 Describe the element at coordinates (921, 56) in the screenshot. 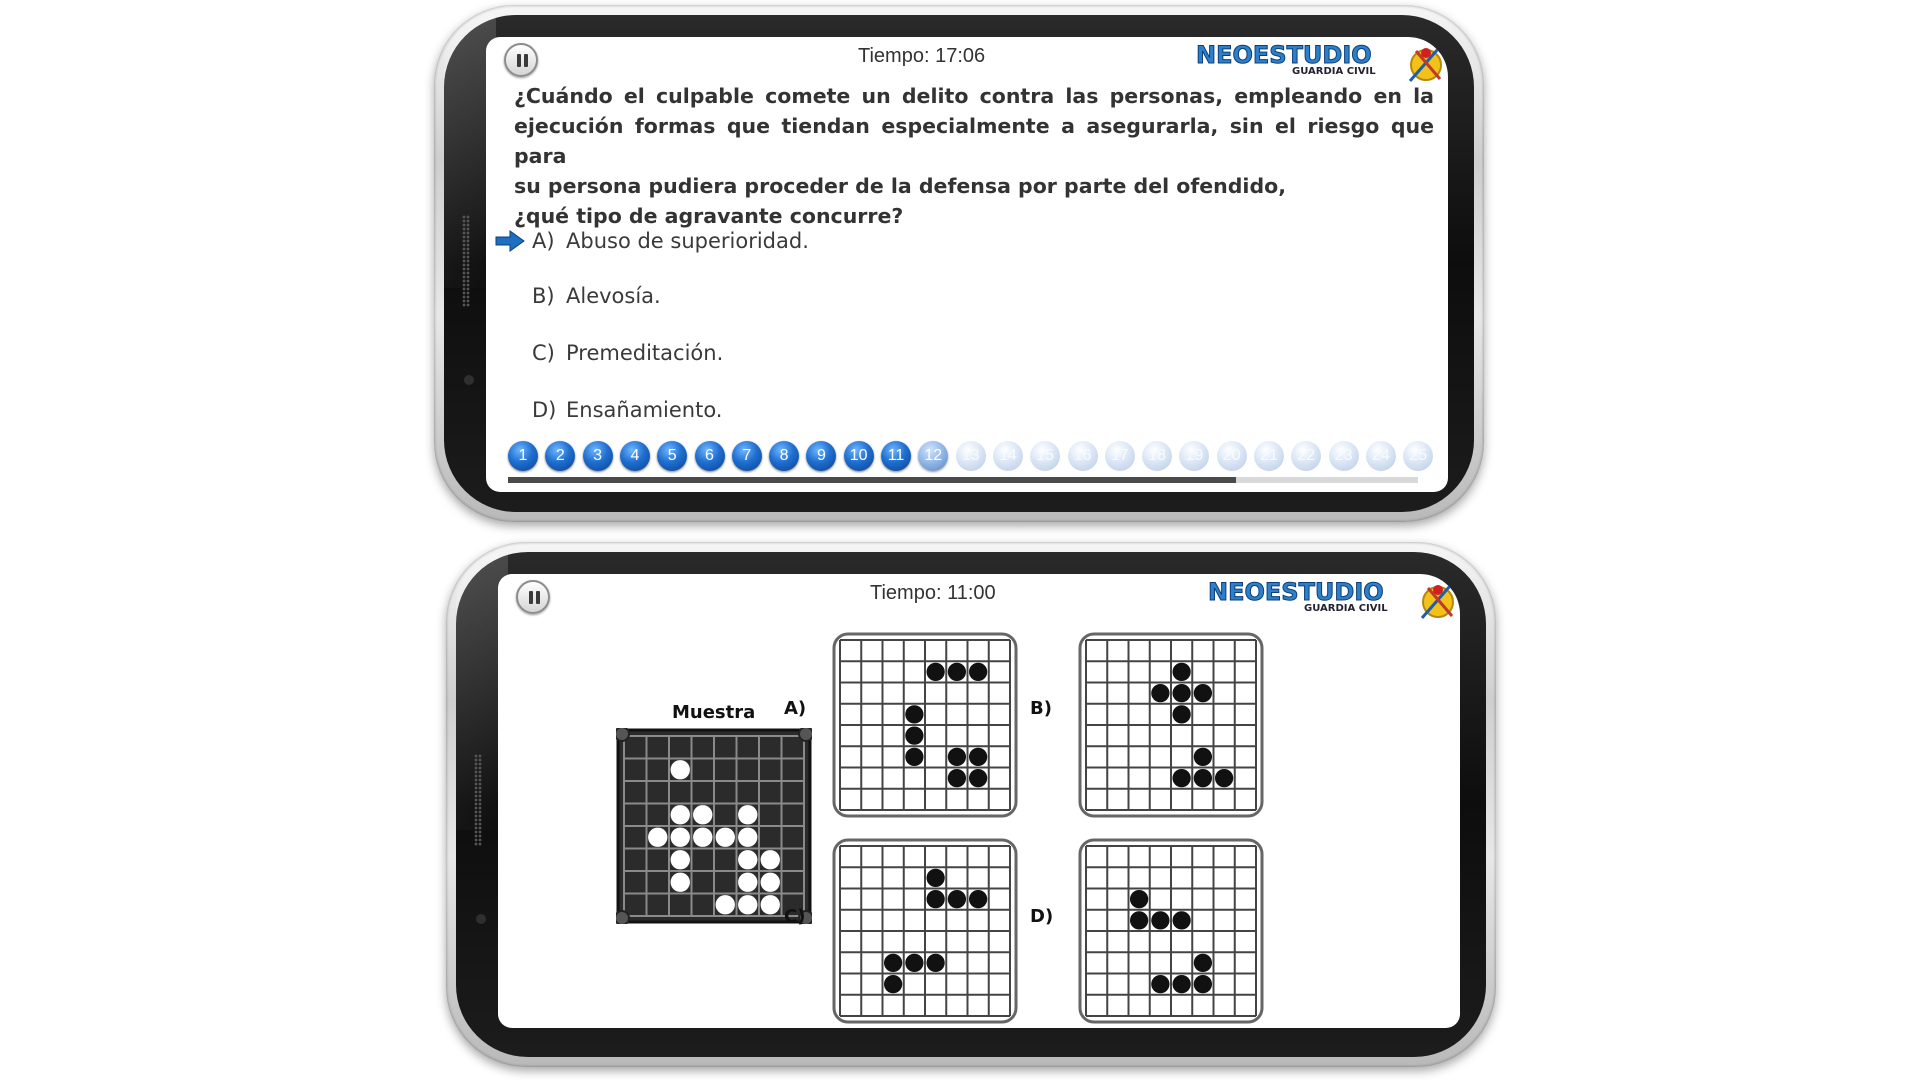

I see `timer: Tiempo: 17:06` at that location.